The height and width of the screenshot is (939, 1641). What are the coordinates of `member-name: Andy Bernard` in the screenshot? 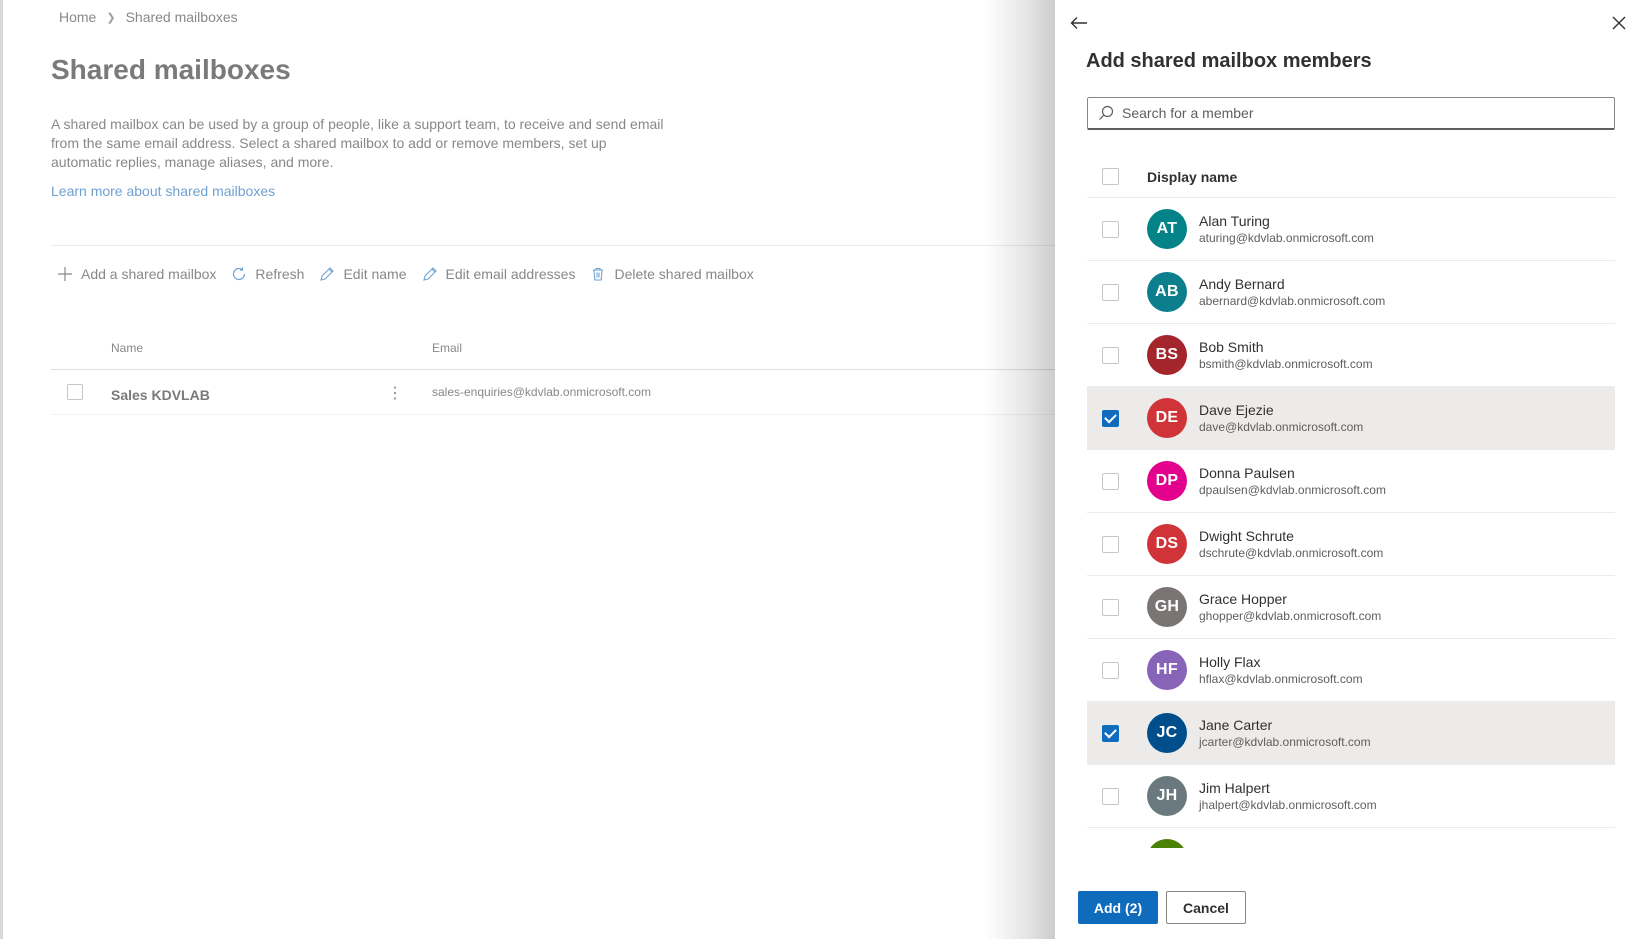 It's located at (1242, 284).